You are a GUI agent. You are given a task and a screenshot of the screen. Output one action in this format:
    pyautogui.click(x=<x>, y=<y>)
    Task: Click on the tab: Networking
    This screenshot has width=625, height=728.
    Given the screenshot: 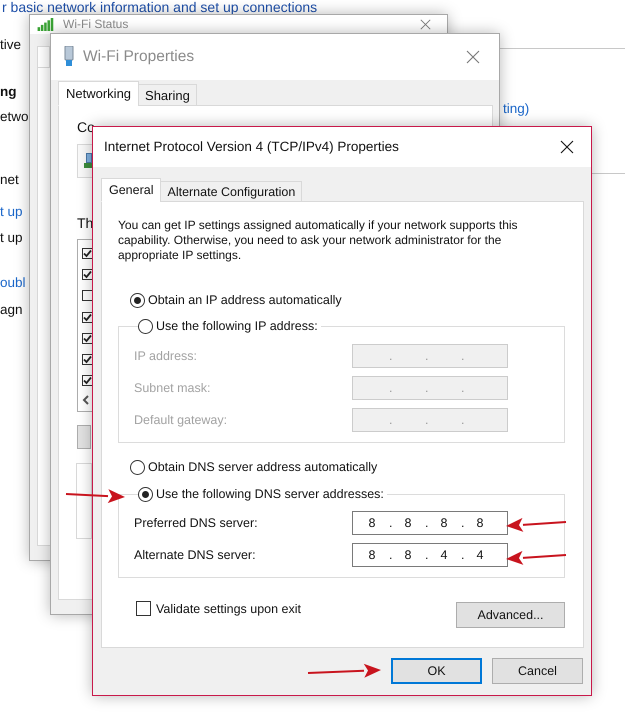 What is the action you would take?
    pyautogui.click(x=99, y=93)
    